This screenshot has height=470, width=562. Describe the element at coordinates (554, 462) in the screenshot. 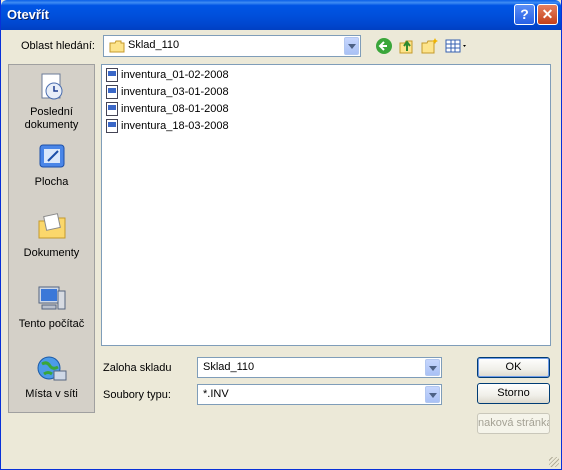

I see `resize-grip` at that location.